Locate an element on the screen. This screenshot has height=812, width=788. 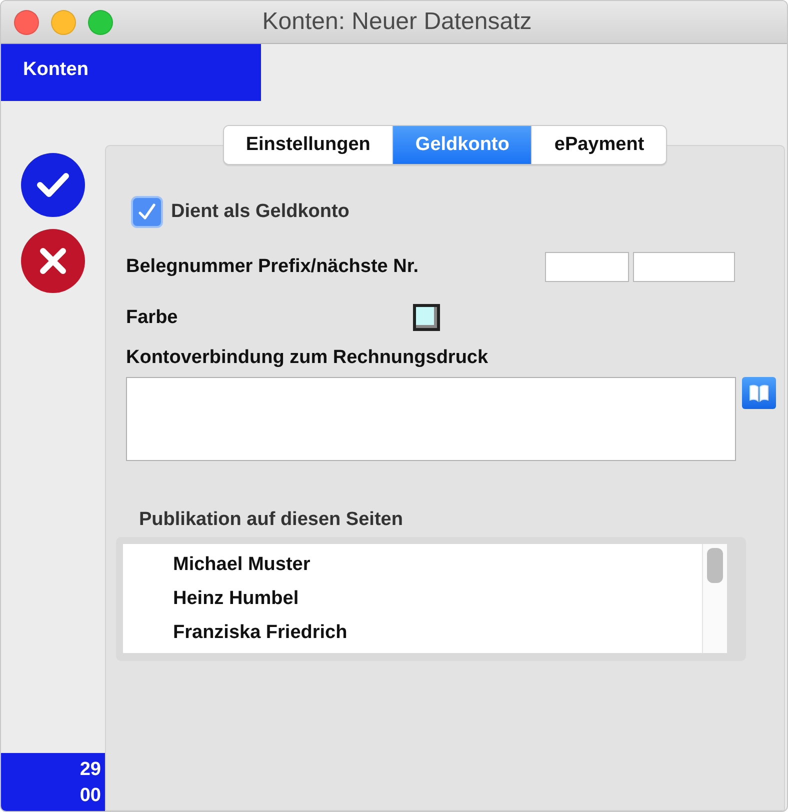
field-label: Farbe is located at coordinates (152, 317).